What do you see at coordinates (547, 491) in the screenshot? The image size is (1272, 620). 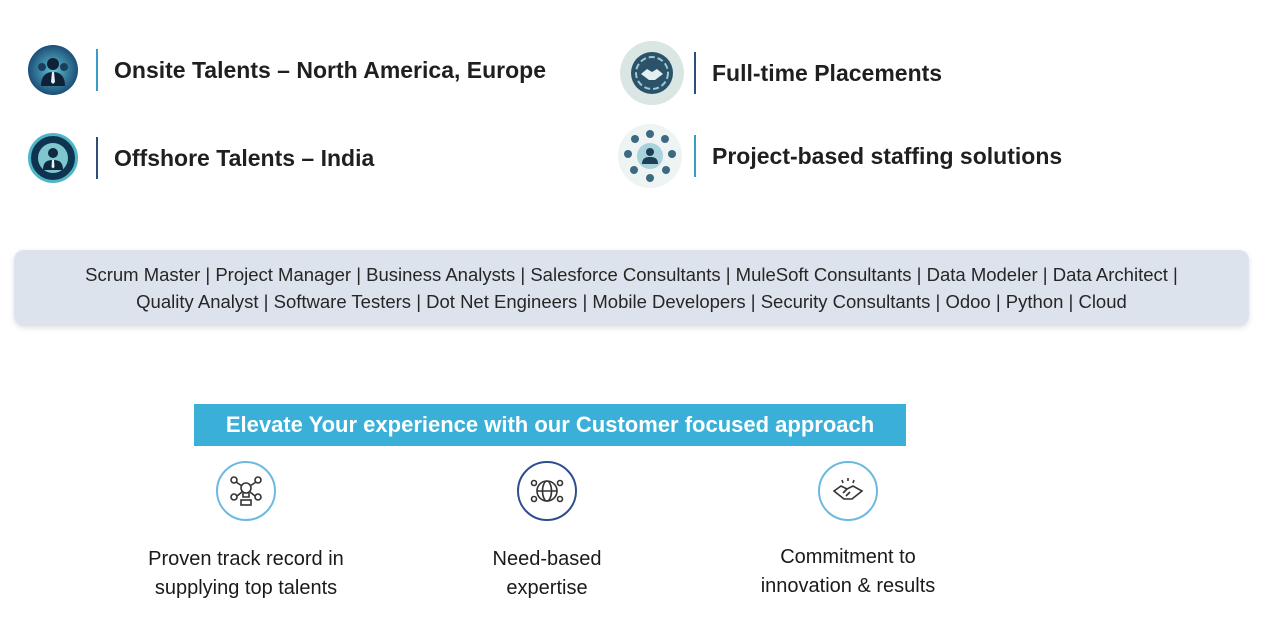 I see `globe-network-icon` at bounding box center [547, 491].